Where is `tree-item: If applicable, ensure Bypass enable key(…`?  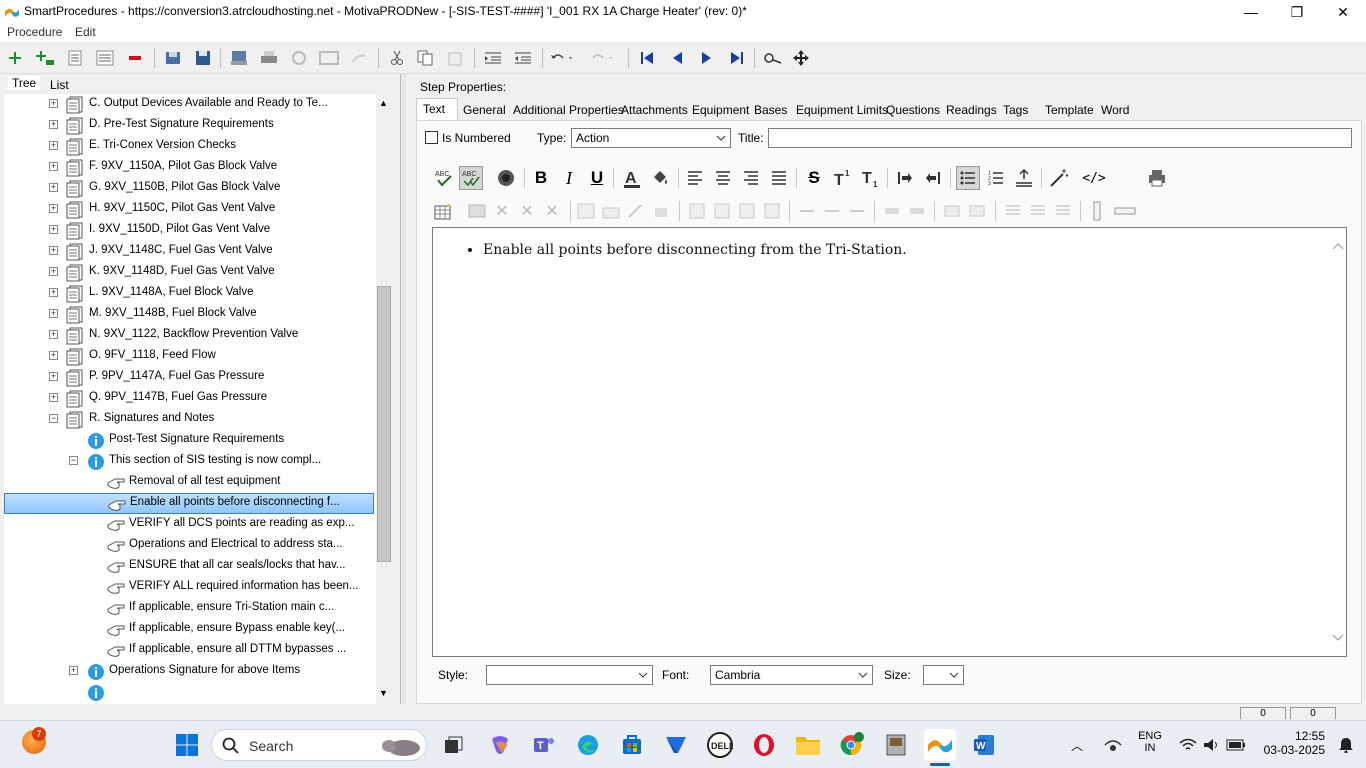 tree-item: If applicable, ensure Bypass enable key(… is located at coordinates (189, 629).